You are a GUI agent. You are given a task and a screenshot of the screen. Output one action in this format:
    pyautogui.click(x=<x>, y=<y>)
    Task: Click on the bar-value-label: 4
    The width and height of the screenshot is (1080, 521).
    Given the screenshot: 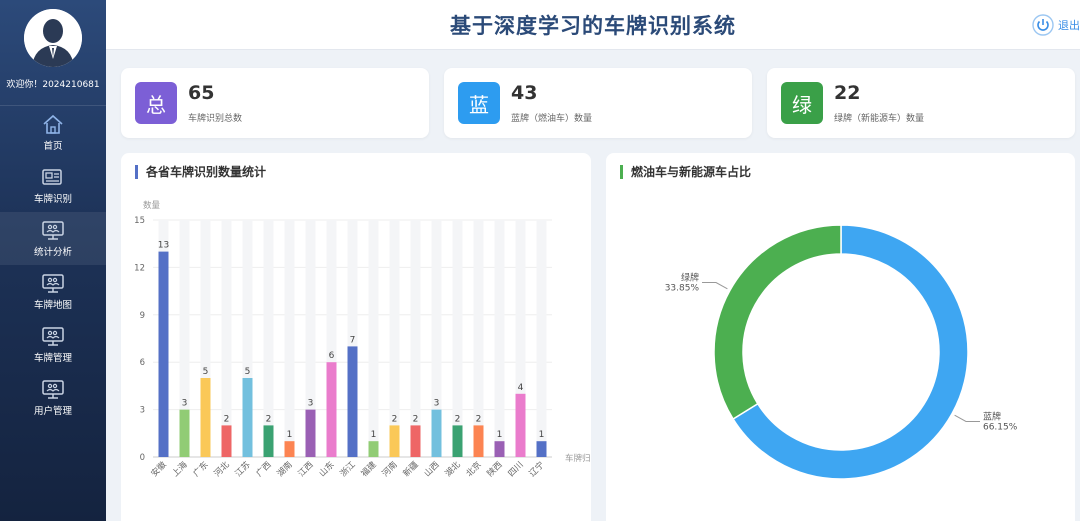 What is the action you would take?
    pyautogui.click(x=521, y=388)
    